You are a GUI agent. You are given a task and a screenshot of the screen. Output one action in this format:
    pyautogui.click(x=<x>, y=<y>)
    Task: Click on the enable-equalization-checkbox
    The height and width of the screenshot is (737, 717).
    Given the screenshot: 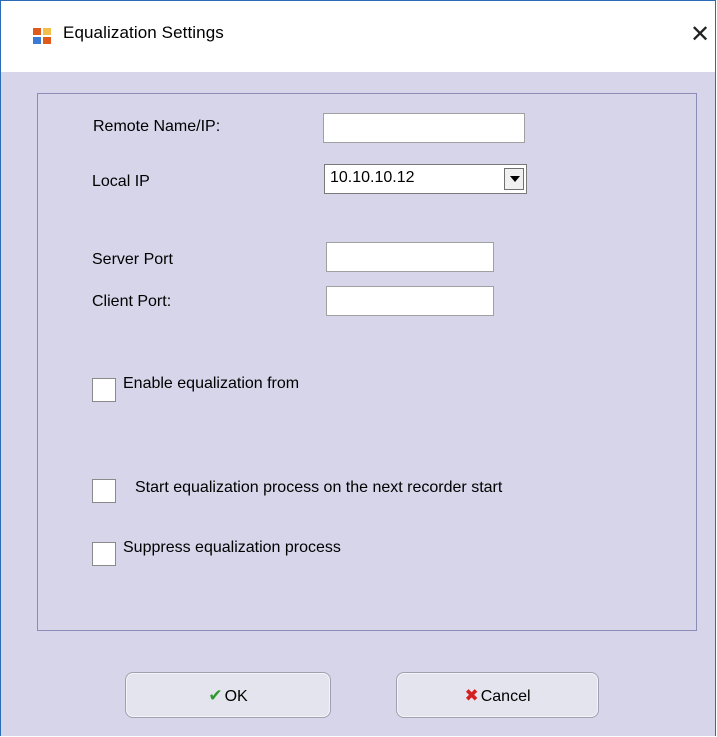 What is the action you would take?
    pyautogui.click(x=104, y=390)
    